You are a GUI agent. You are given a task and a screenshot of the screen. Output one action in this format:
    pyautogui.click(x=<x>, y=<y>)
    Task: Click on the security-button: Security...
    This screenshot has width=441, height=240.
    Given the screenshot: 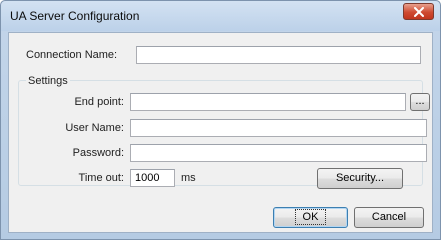 What is the action you would take?
    pyautogui.click(x=360, y=178)
    